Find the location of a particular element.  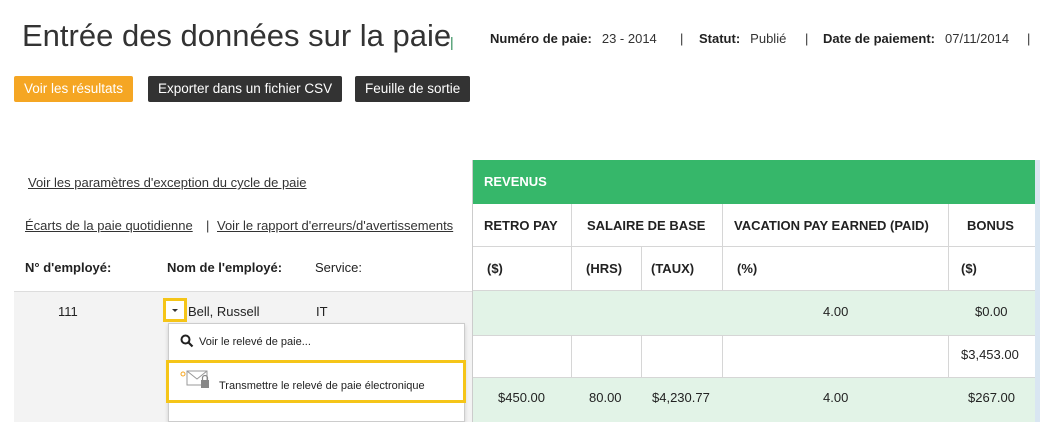

header-bonus: BONUS is located at coordinates (990, 225).